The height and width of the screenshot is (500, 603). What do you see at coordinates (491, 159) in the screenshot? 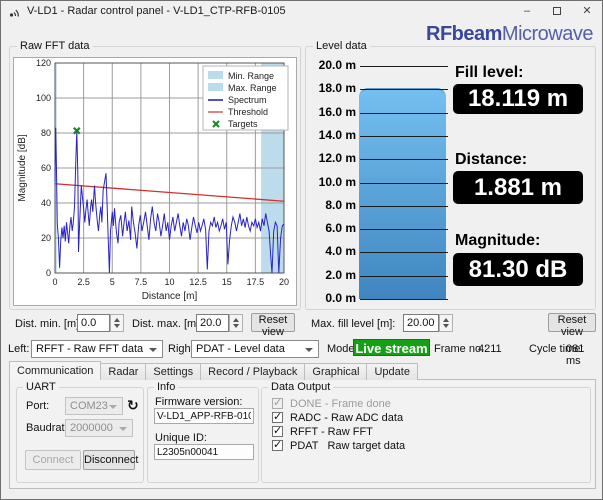
I see `distance-label: Distance:` at bounding box center [491, 159].